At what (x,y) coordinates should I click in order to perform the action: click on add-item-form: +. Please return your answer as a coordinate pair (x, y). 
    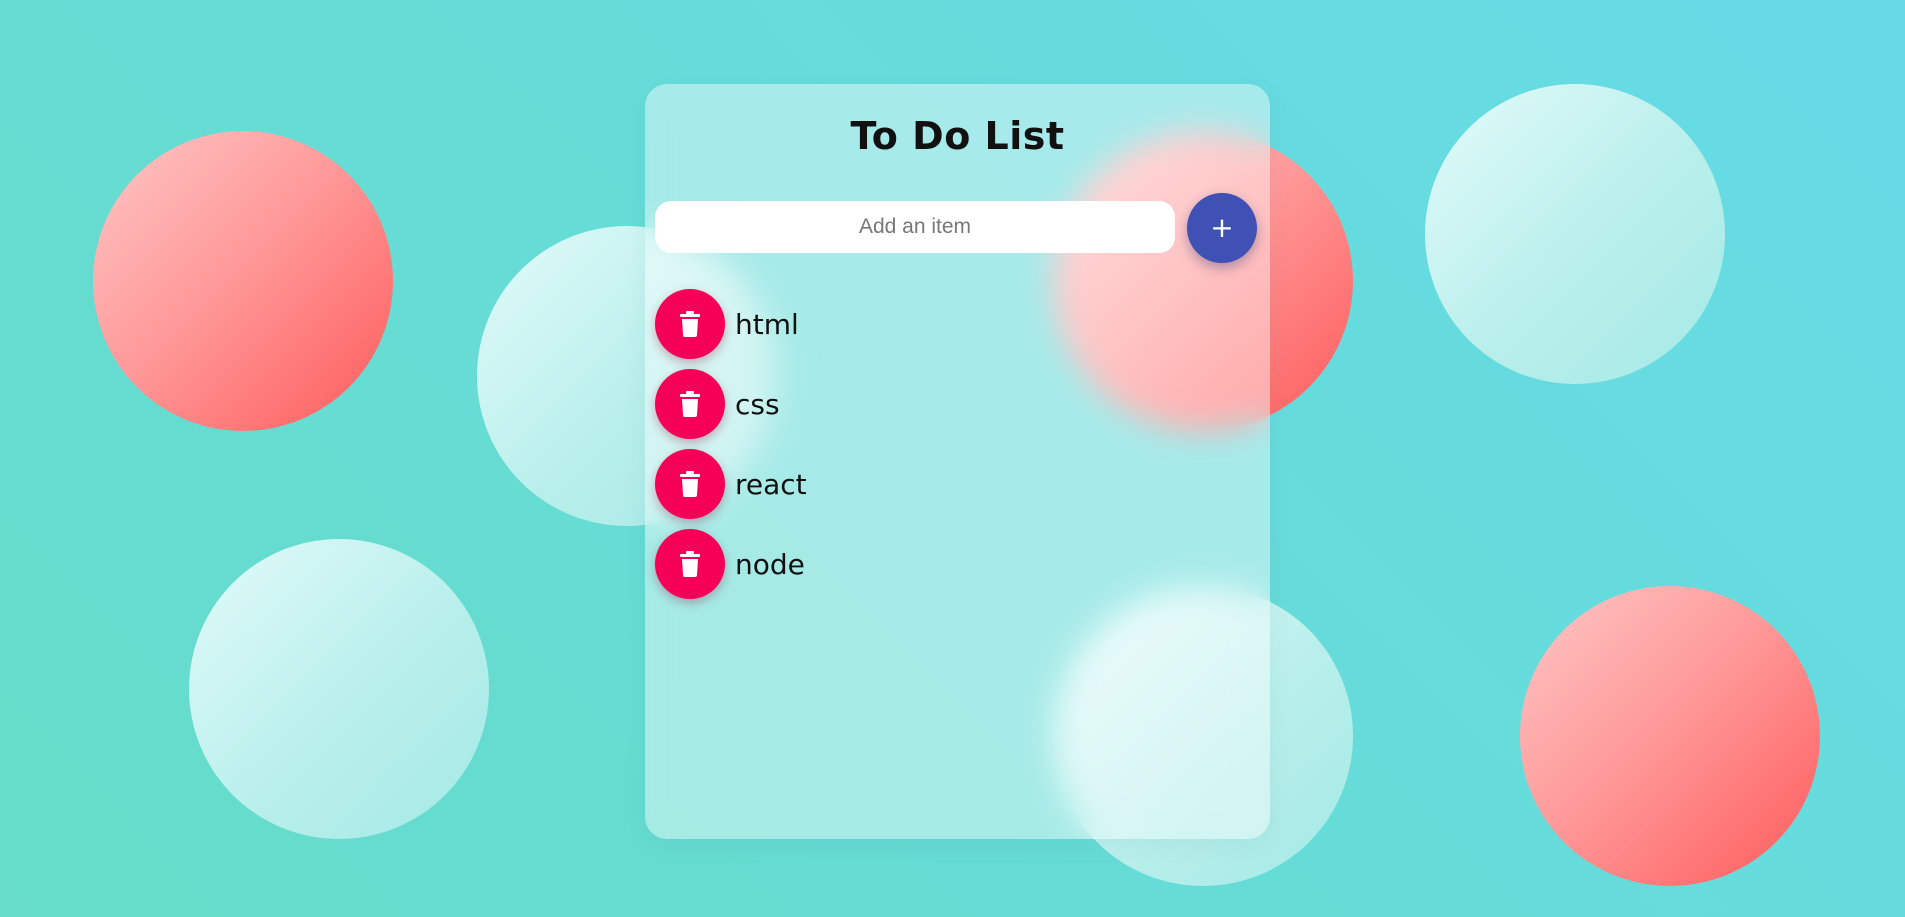
    Looking at the image, I should click on (957, 228).